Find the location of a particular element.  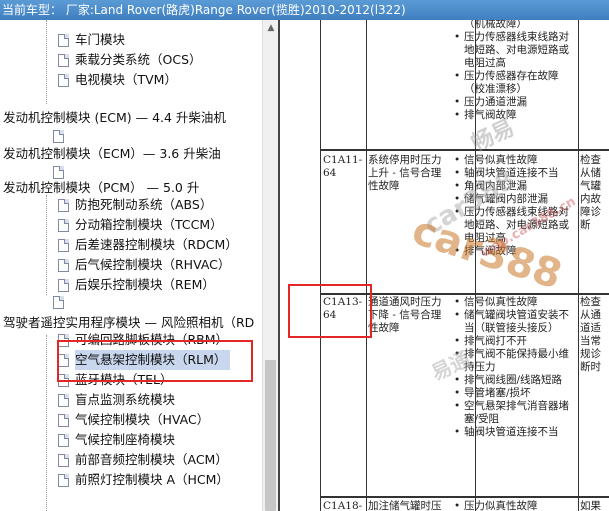

tree-item-hvac: 气候控制模块（HVAC） is located at coordinates (133, 420).